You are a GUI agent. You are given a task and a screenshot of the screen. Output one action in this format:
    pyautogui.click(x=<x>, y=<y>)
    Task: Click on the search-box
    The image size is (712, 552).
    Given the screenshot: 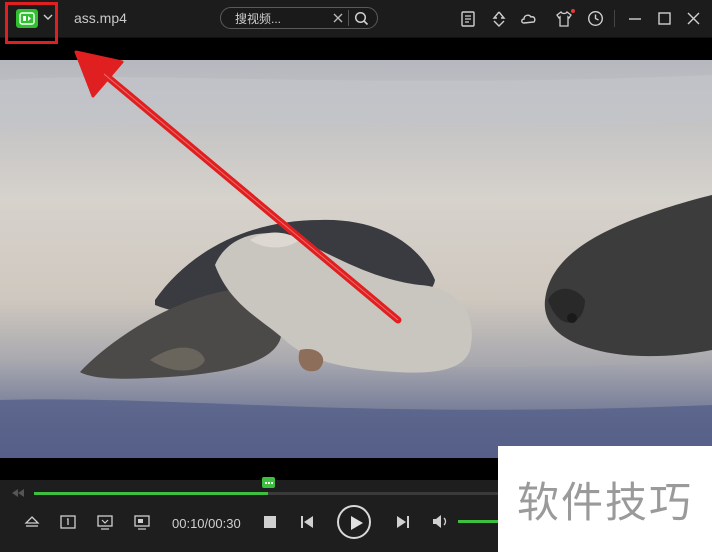 What is the action you would take?
    pyautogui.click(x=299, y=18)
    